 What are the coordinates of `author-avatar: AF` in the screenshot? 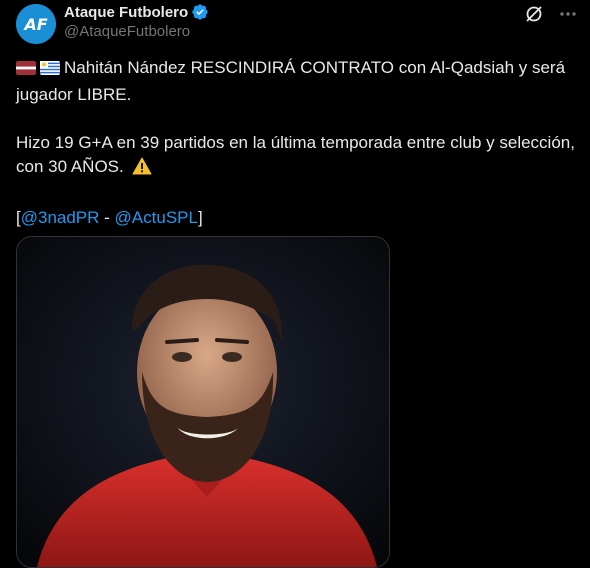 It's located at (36, 24).